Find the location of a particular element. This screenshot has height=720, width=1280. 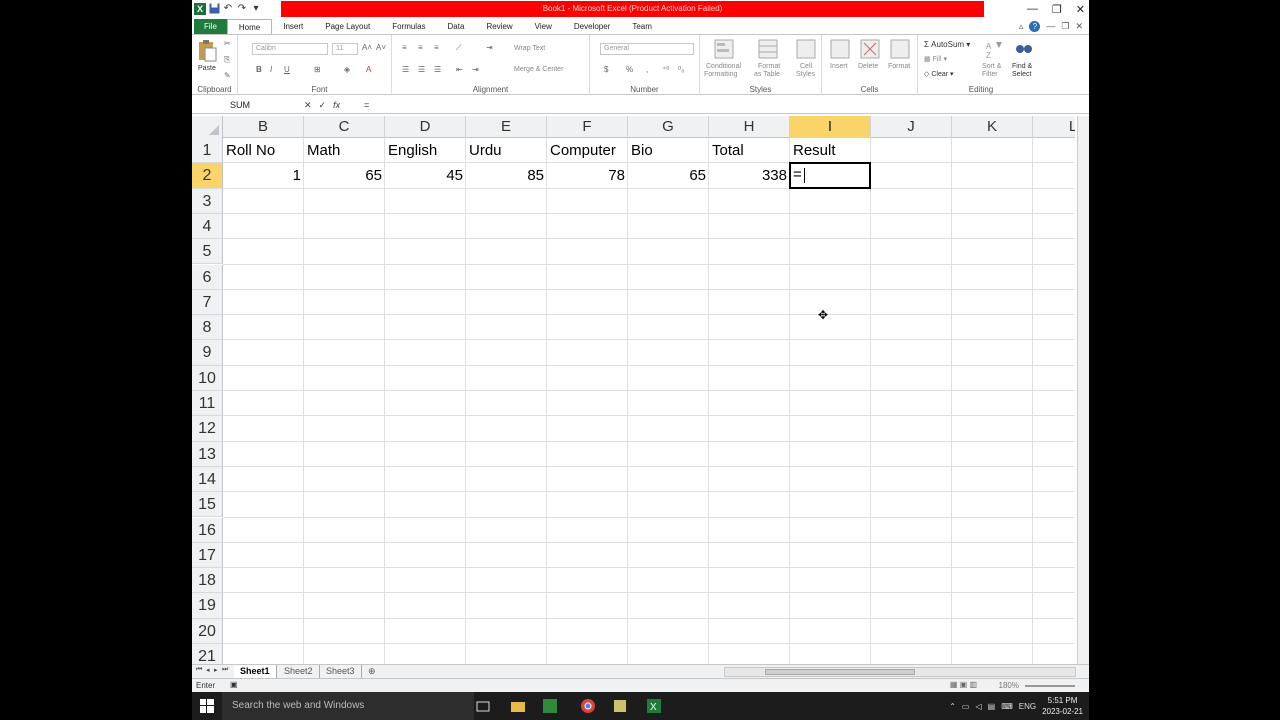

view-buttons: ▦ ▣ ▥ is located at coordinates (963, 684).